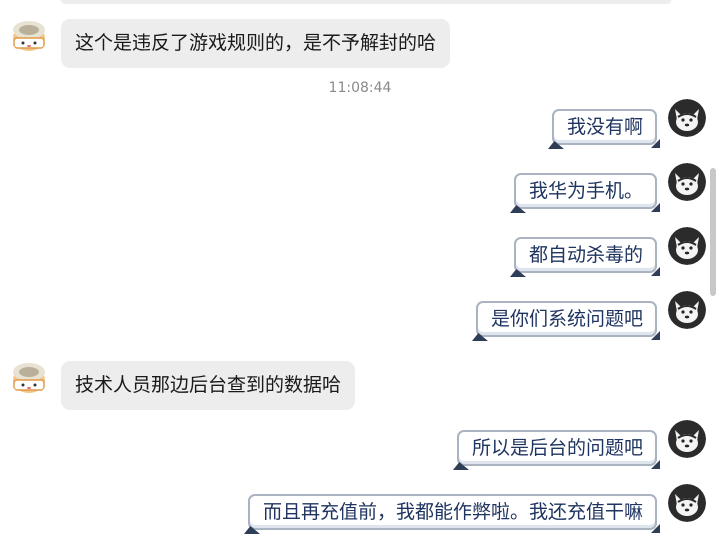 The width and height of the screenshot is (720, 542). I want to click on outgoing-message: 而且再充值前，我都能作弊啦。我还充值干嘛, so click(452, 512).